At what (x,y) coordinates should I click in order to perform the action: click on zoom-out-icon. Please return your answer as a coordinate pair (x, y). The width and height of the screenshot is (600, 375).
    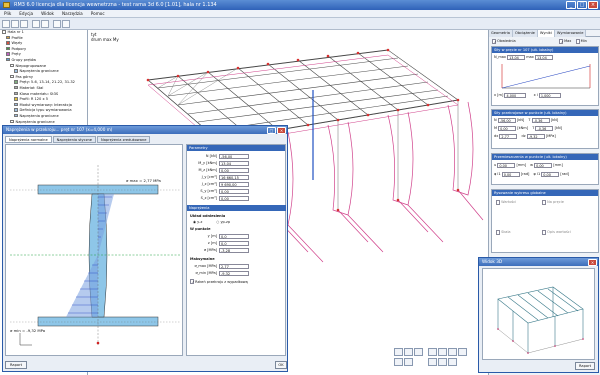
    Looking at the image, I should click on (408, 352).